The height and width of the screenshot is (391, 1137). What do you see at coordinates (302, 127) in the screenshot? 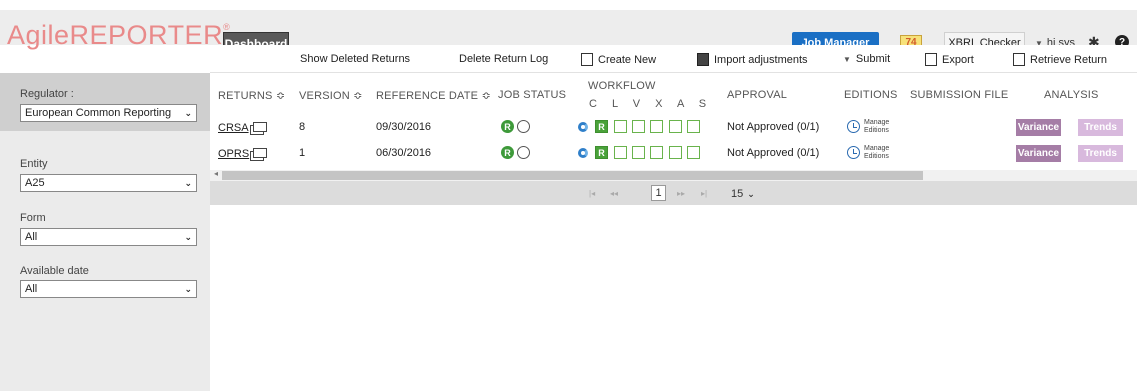
I see `version-cell: 8` at bounding box center [302, 127].